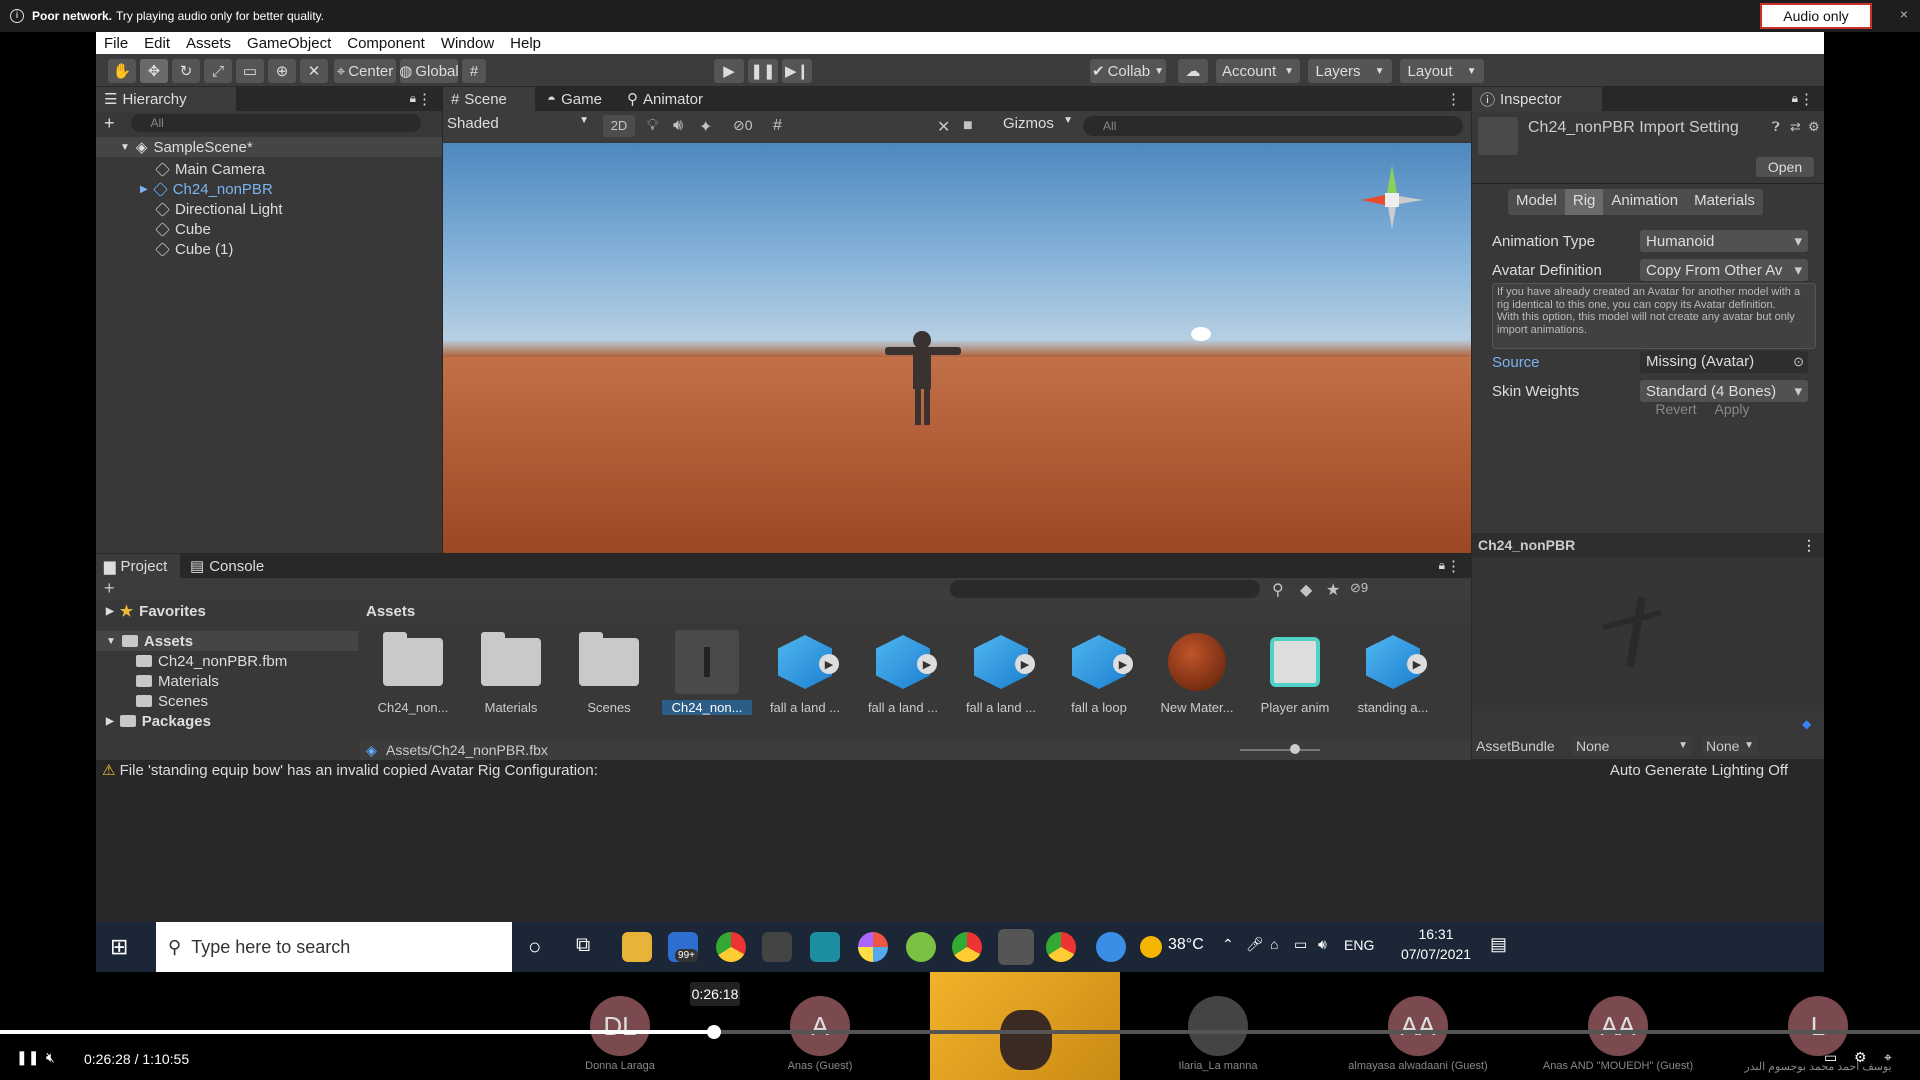  I want to click on chrome-icon, so click(1061, 947).